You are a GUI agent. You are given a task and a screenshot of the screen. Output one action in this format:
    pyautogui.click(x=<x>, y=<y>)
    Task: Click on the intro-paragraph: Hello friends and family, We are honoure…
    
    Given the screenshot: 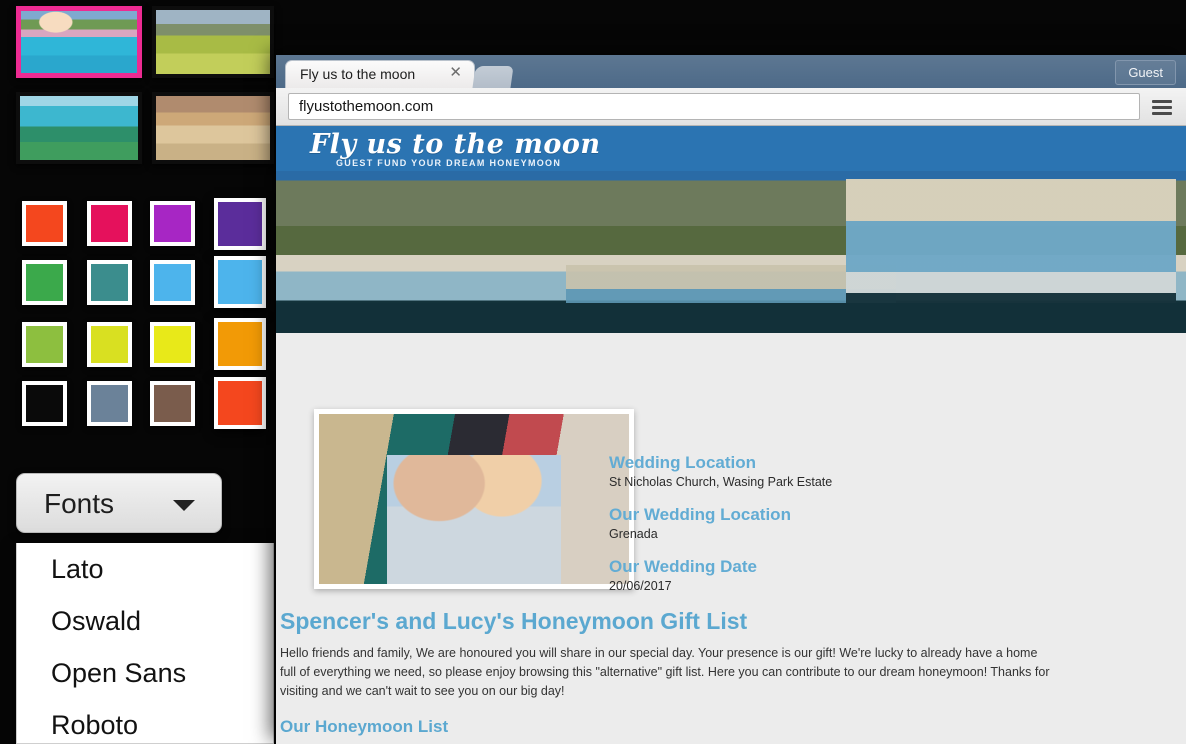 What is the action you would take?
    pyautogui.click(x=665, y=672)
    